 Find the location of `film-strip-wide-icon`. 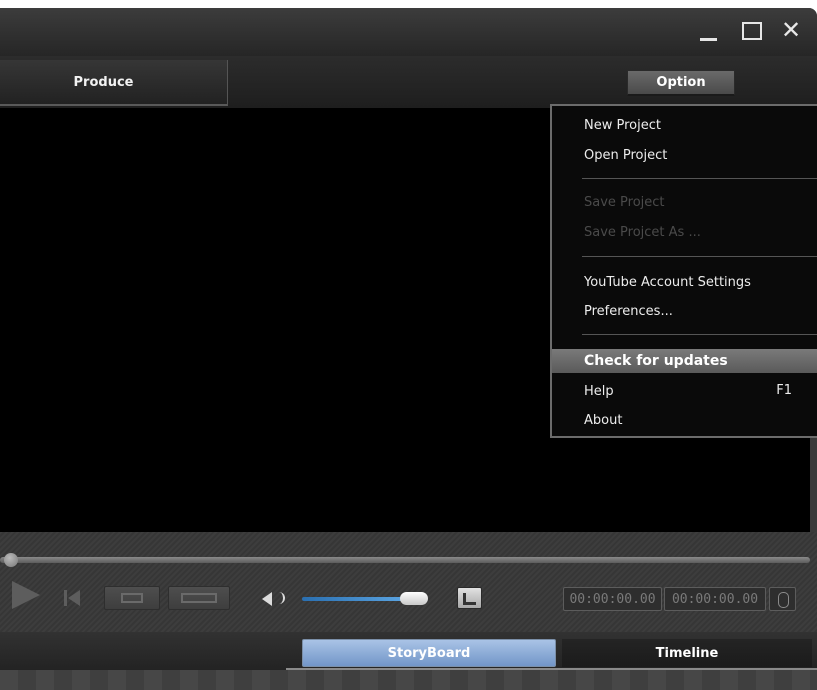

film-strip-wide-icon is located at coordinates (199, 598).